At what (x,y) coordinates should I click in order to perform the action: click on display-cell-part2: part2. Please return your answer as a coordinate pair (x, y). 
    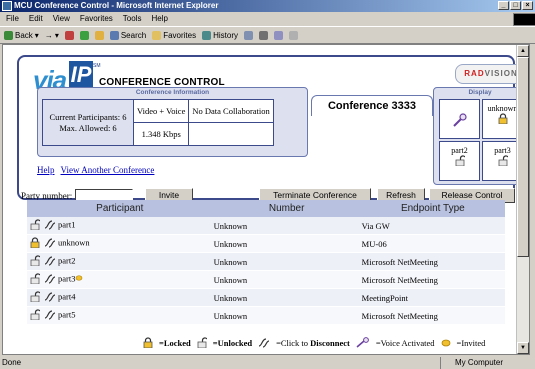
    Looking at the image, I should click on (459, 161).